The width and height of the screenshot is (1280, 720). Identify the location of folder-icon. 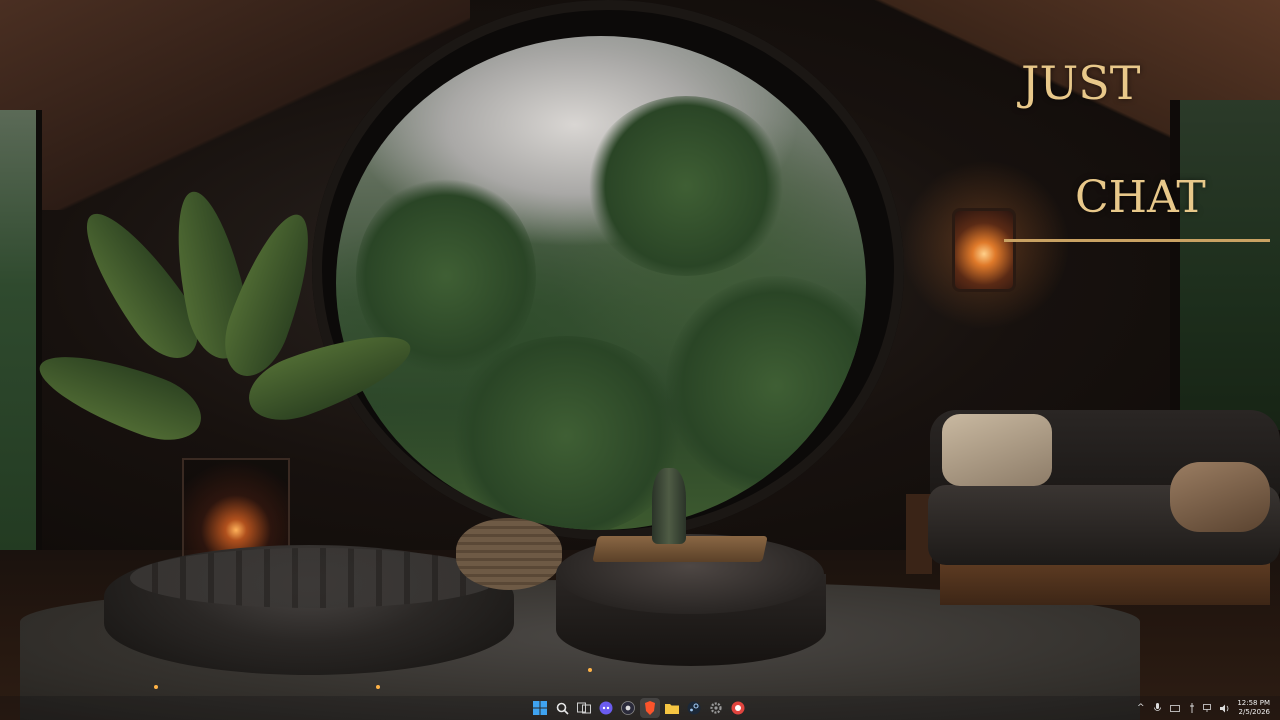
(672, 708).